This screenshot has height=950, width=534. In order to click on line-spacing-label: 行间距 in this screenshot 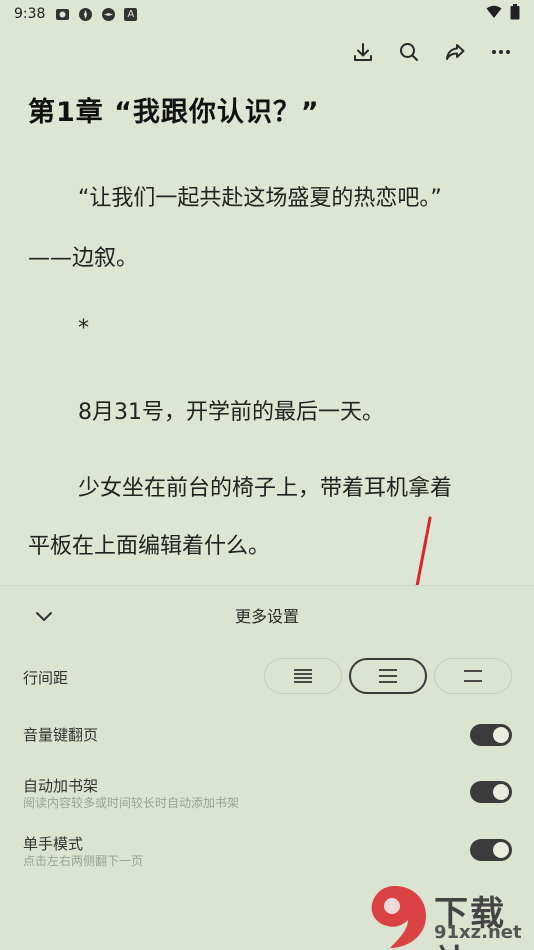, I will do `click(46, 678)`.